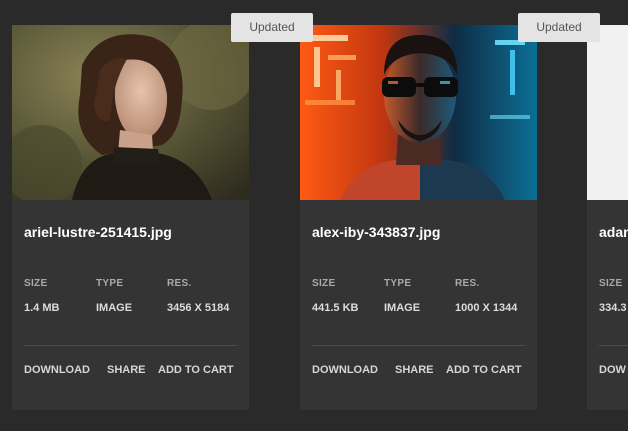 Image resolution: width=628 pixels, height=431 pixels. Describe the element at coordinates (486, 308) in the screenshot. I see `res-value: 1000 X 1344` at that location.